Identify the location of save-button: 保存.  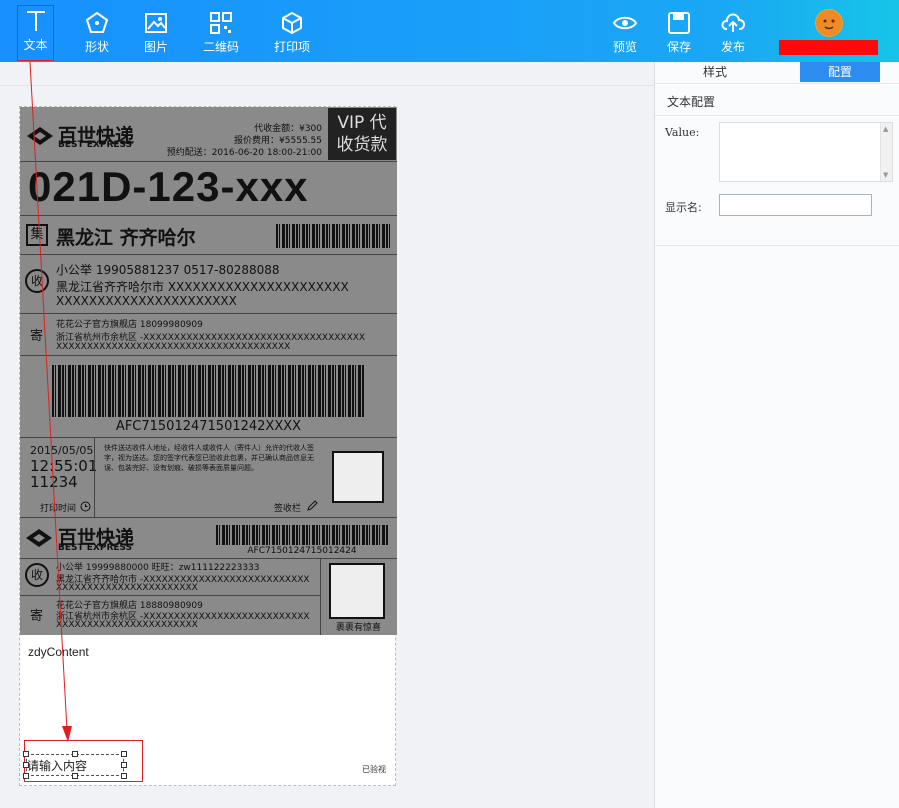
(679, 34).